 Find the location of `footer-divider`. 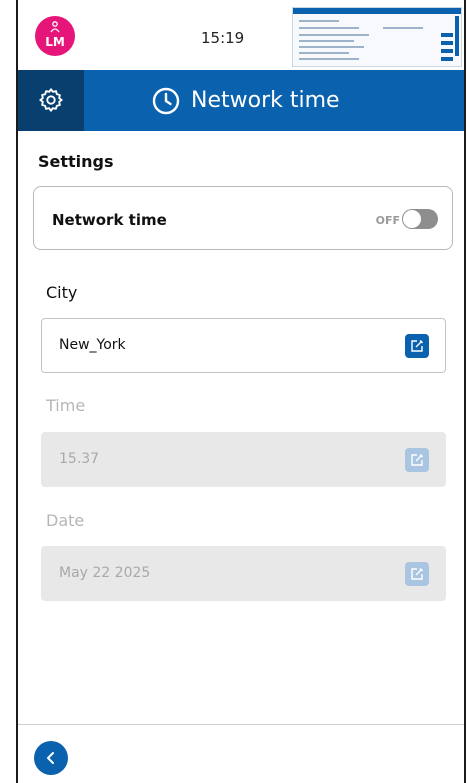

footer-divider is located at coordinates (241, 724).